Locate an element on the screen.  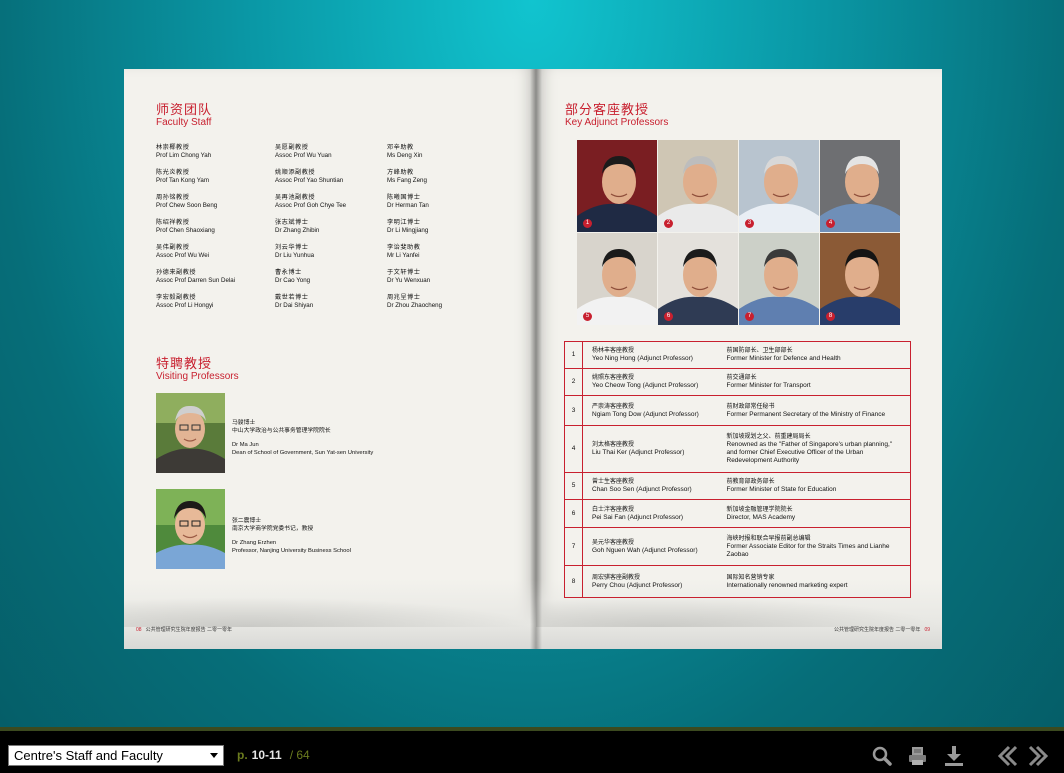
faculty-member-name-en: Assoc Prof Wu Wei is located at coordinates (183, 255).